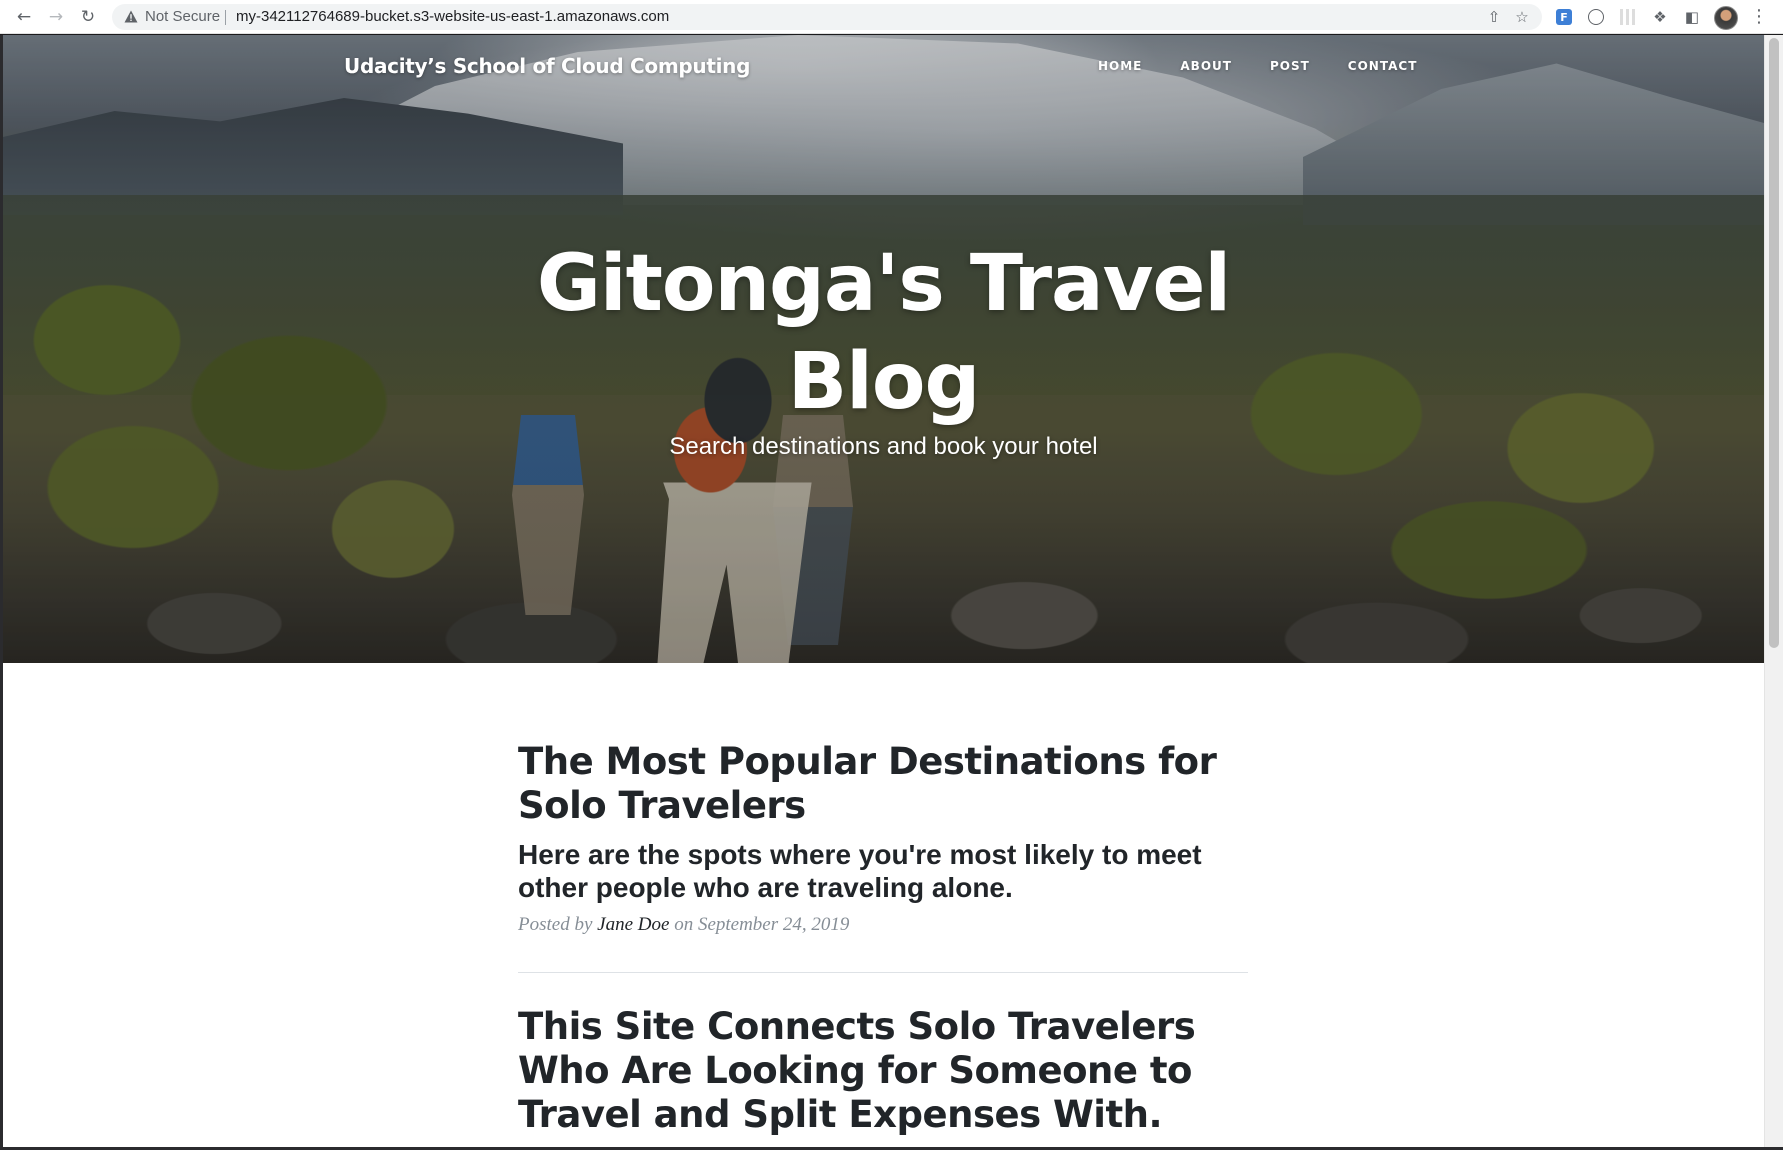 The image size is (1783, 1150). Describe the element at coordinates (1759, 18) in the screenshot. I see `menu-dots-icon: ⋮` at that location.